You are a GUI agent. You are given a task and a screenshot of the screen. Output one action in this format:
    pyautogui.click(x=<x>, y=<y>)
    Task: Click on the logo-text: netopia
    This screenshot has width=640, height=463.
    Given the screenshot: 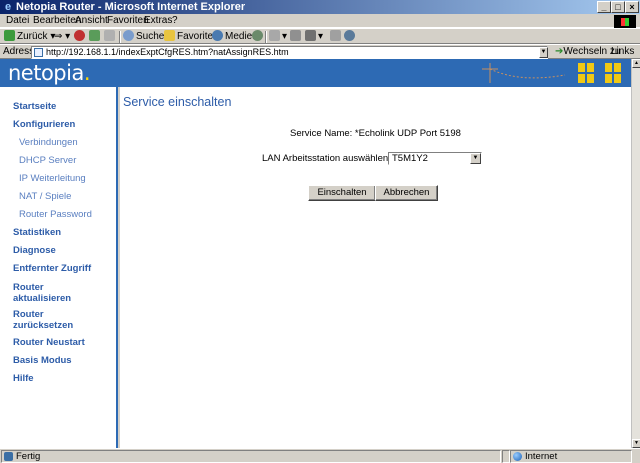 What is the action you would take?
    pyautogui.click(x=46, y=73)
    